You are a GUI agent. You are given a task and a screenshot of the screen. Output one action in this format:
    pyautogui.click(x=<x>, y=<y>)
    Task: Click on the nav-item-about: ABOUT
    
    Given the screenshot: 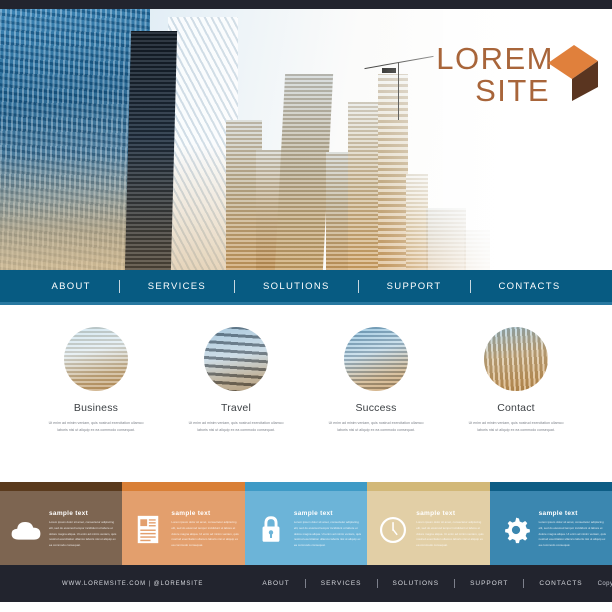 What is the action you would take?
    pyautogui.click(x=71, y=286)
    